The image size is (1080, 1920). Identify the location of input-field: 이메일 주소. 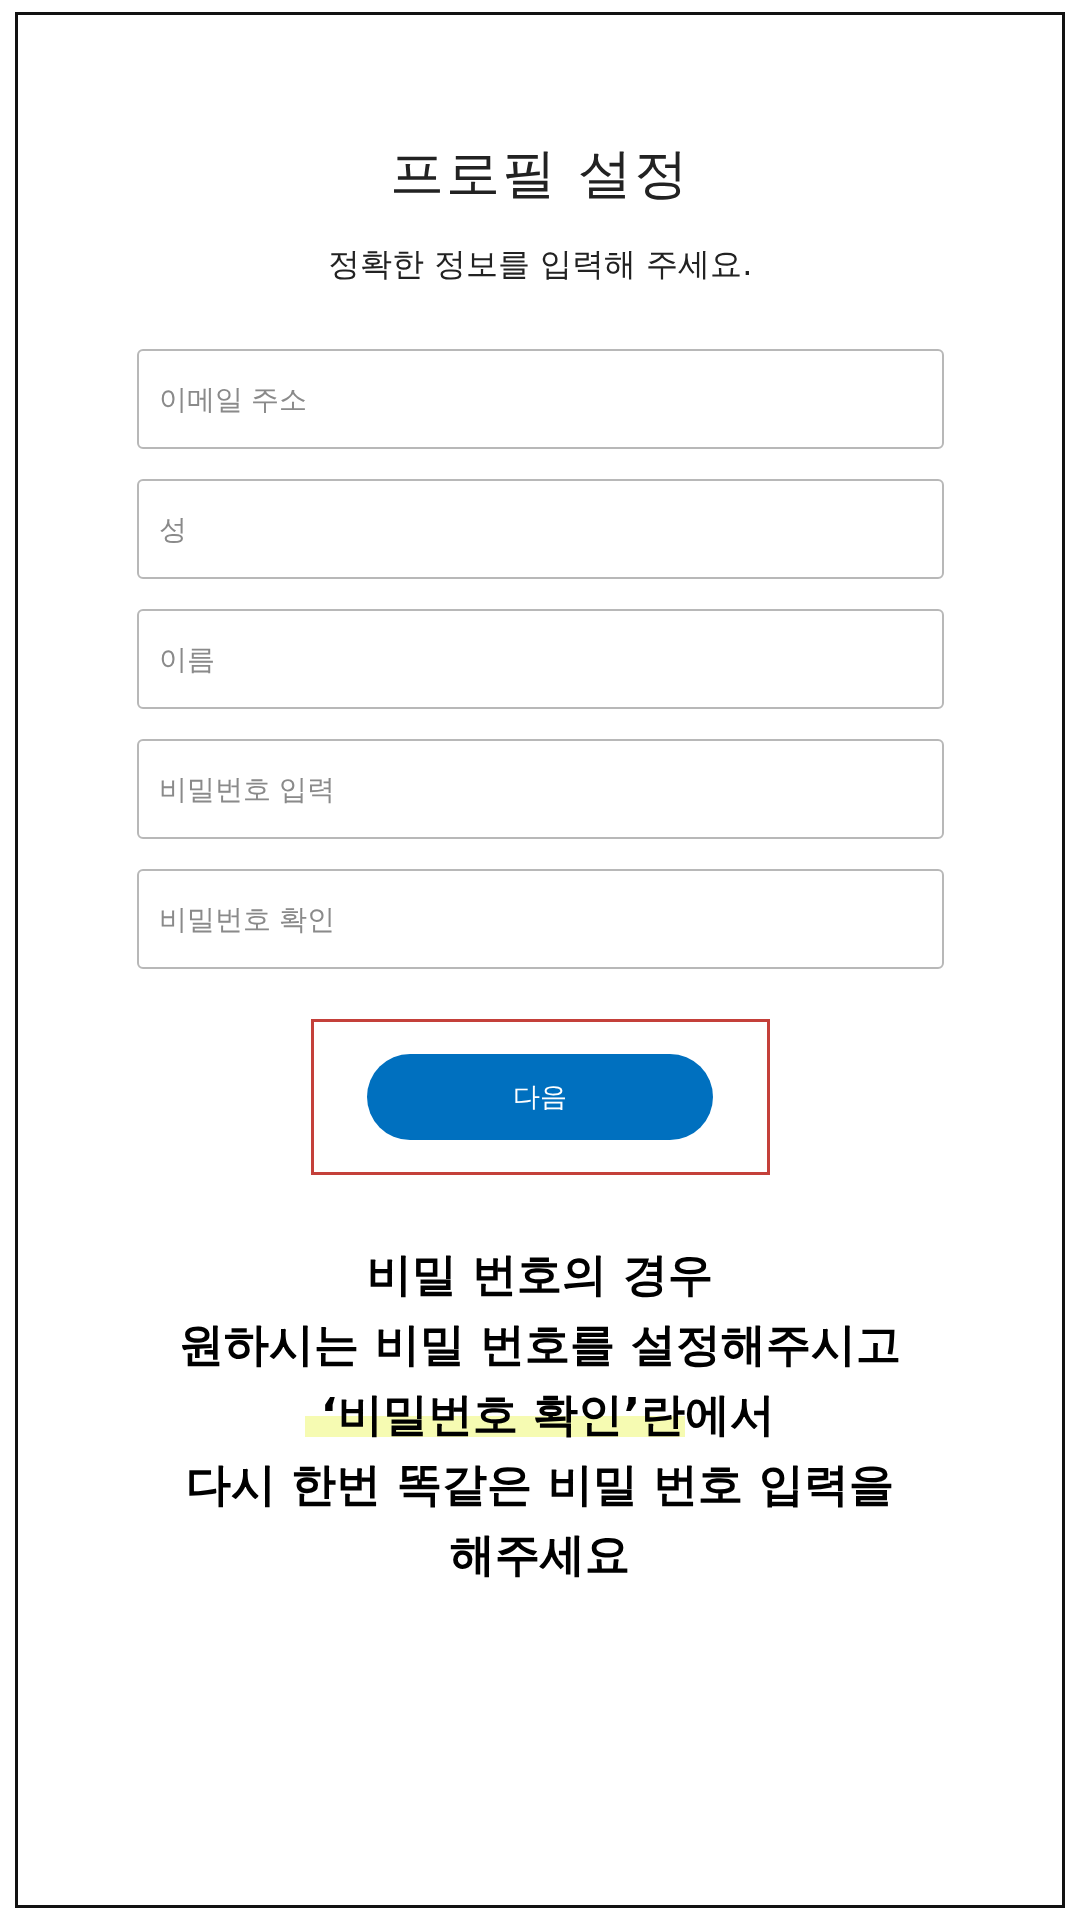
(540, 399).